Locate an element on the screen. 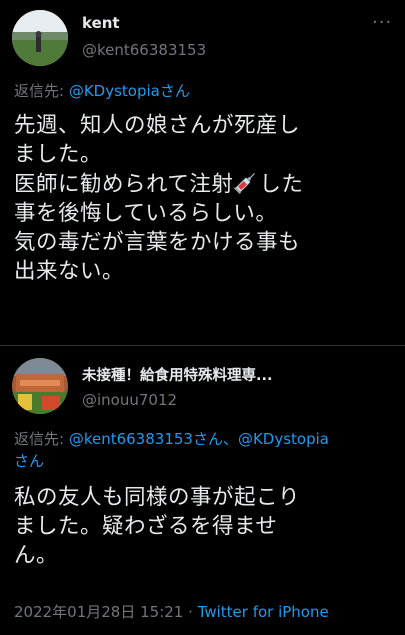  reply-to-suffix: さん is located at coordinates (29, 461).